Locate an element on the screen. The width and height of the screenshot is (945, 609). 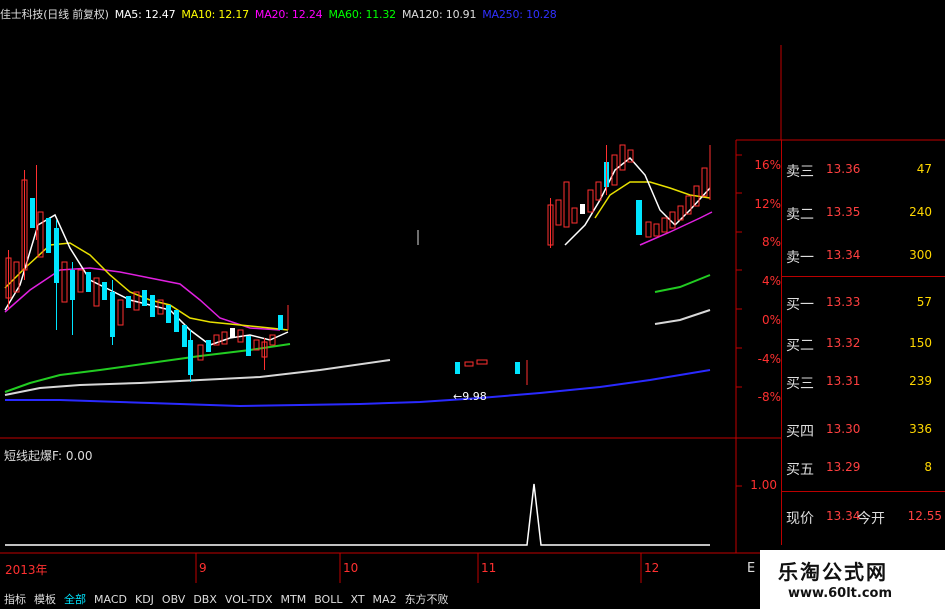
tab-boll: BOLL is located at coordinates (328, 599).